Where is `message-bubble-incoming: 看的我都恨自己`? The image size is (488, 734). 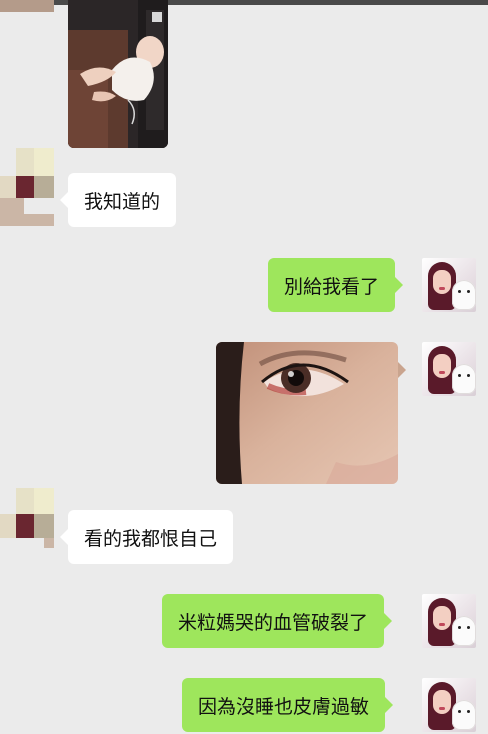 message-bubble-incoming: 看的我都恨自己 is located at coordinates (146, 537).